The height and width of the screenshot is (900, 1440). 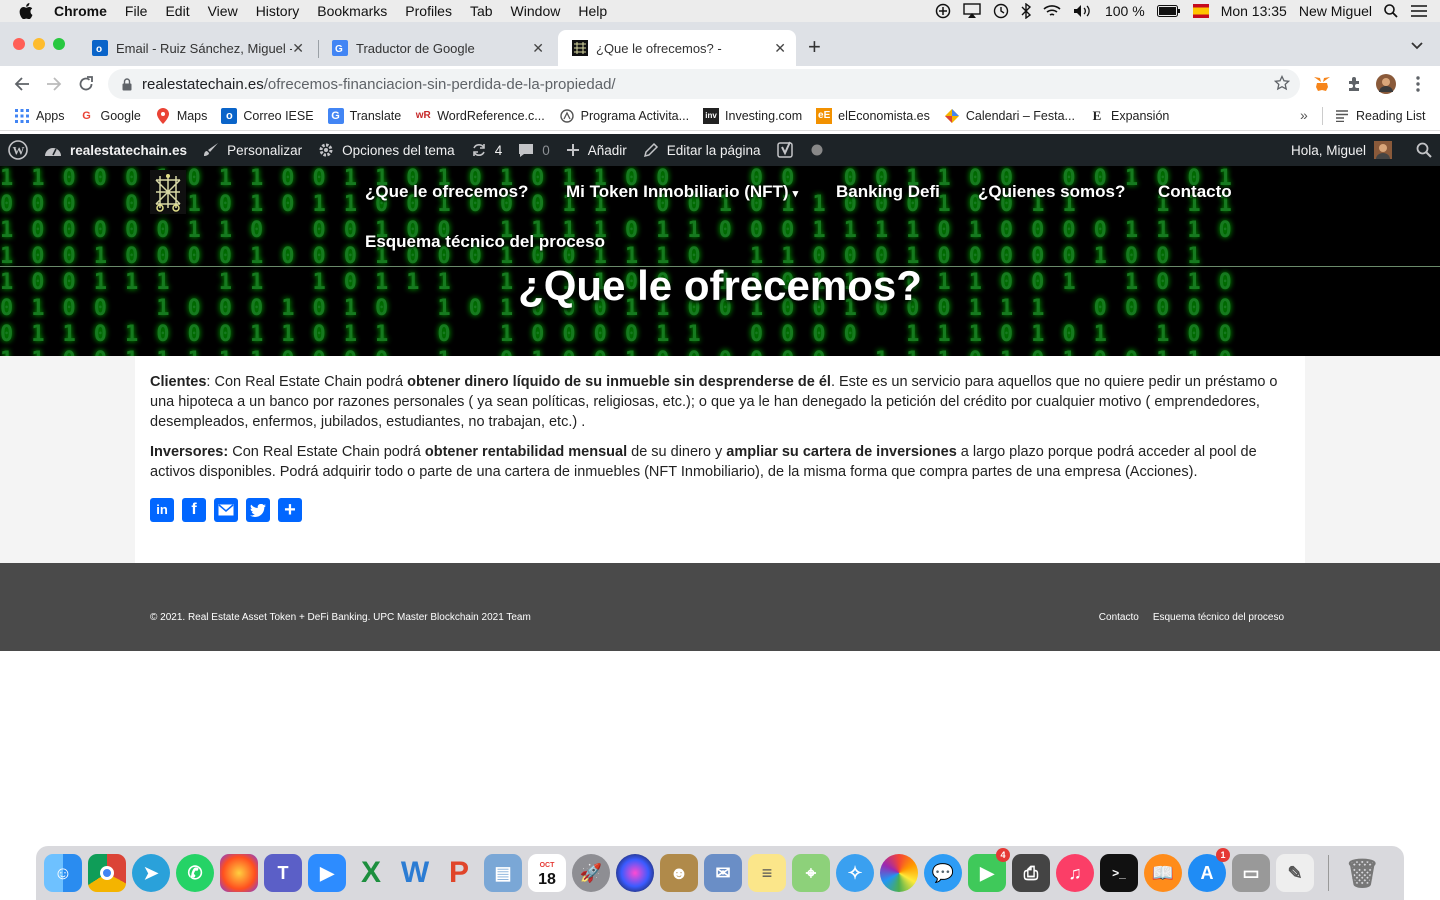 What do you see at coordinates (1304, 115) in the screenshot?
I see `more-bookmarks-icon: »` at bounding box center [1304, 115].